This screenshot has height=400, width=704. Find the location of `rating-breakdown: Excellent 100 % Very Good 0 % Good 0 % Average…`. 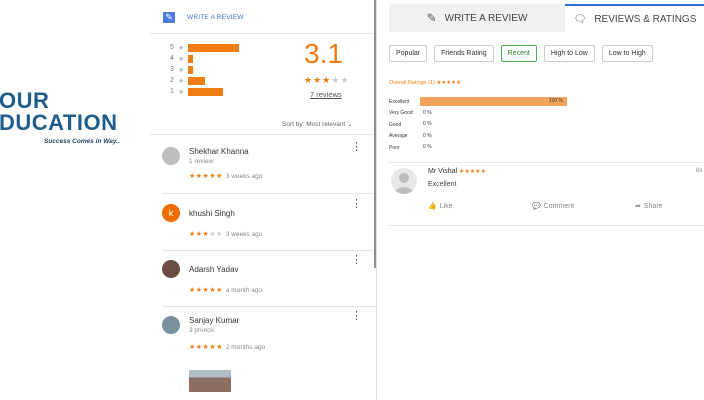

rating-breakdown: Excellent 100 % Very Good 0 % Good 0 % Average… is located at coordinates (478, 125).